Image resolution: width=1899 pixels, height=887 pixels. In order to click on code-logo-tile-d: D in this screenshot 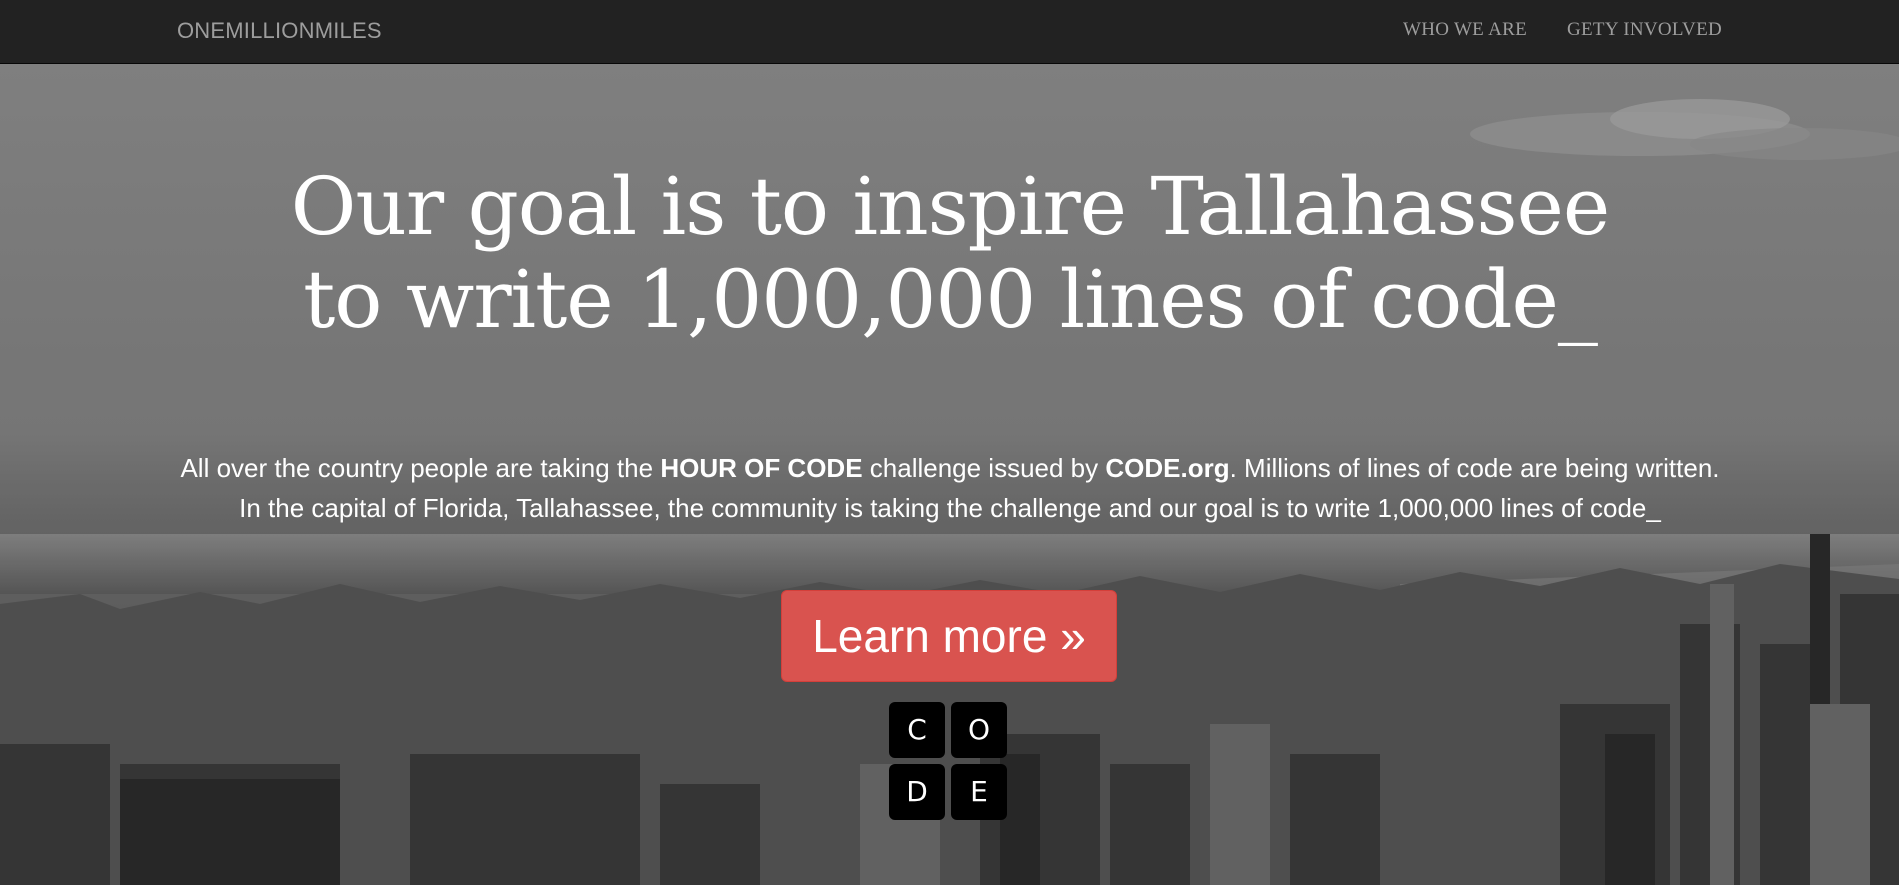, I will do `click(917, 792)`.